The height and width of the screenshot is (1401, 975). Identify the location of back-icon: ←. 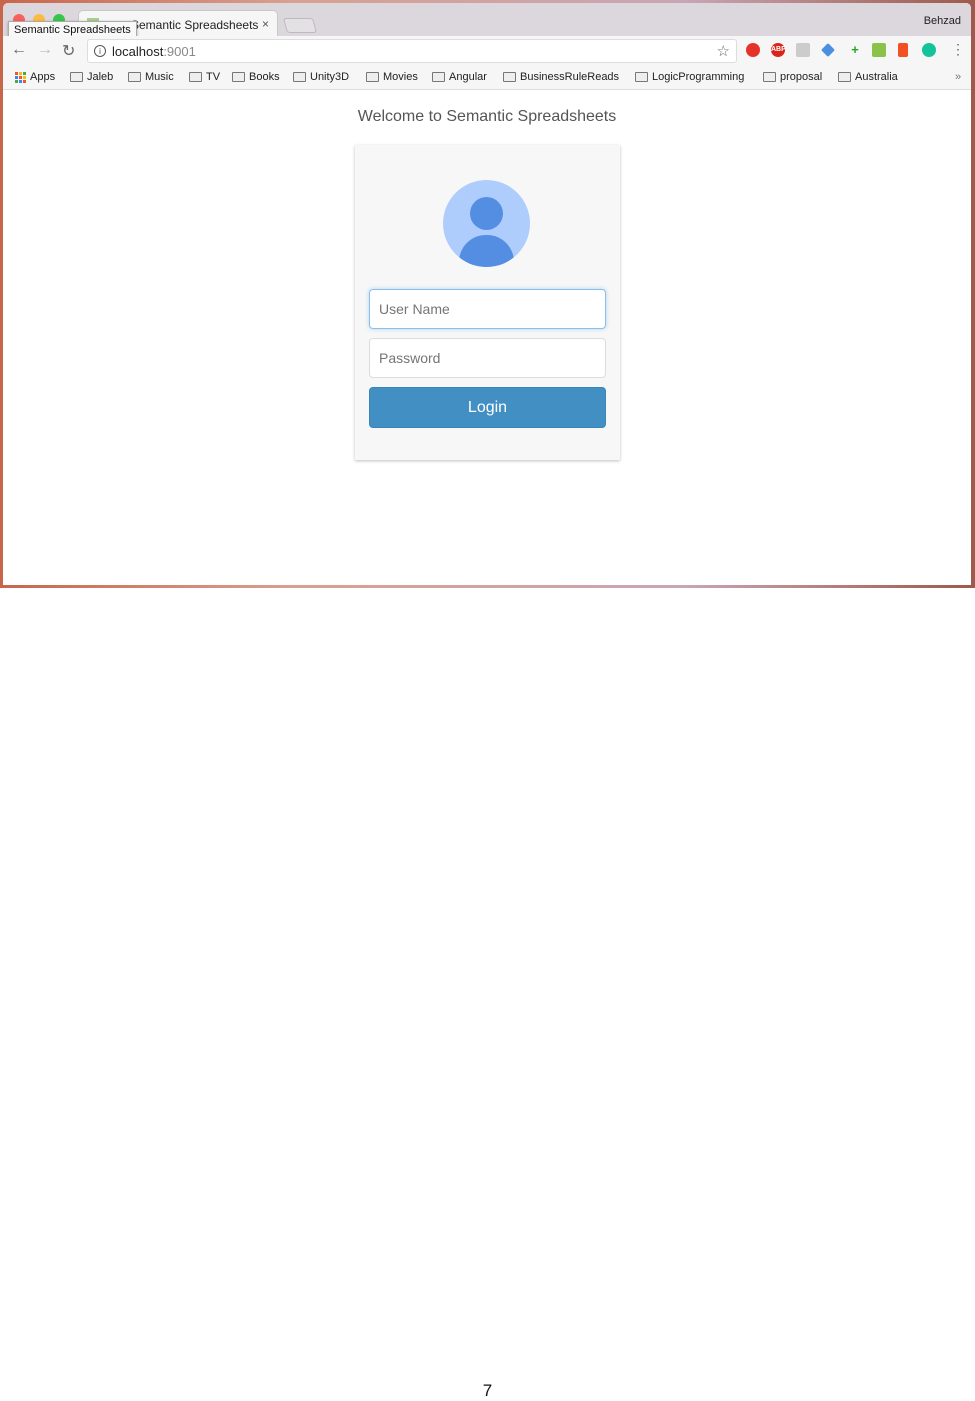
(19, 50).